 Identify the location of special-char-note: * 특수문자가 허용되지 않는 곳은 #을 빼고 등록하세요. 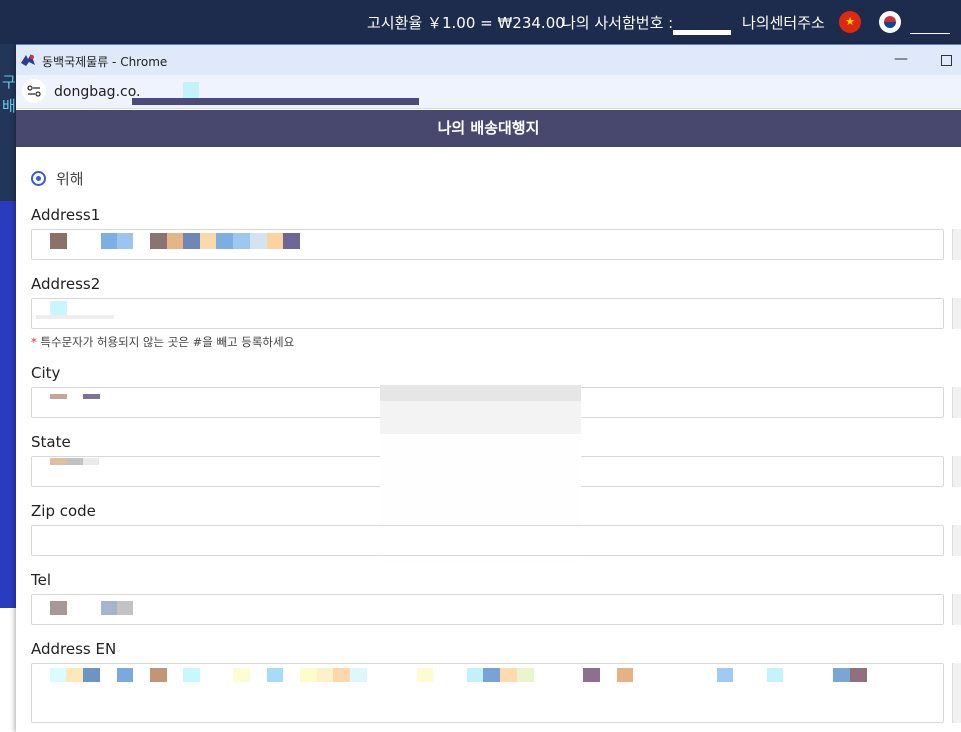
(162, 342).